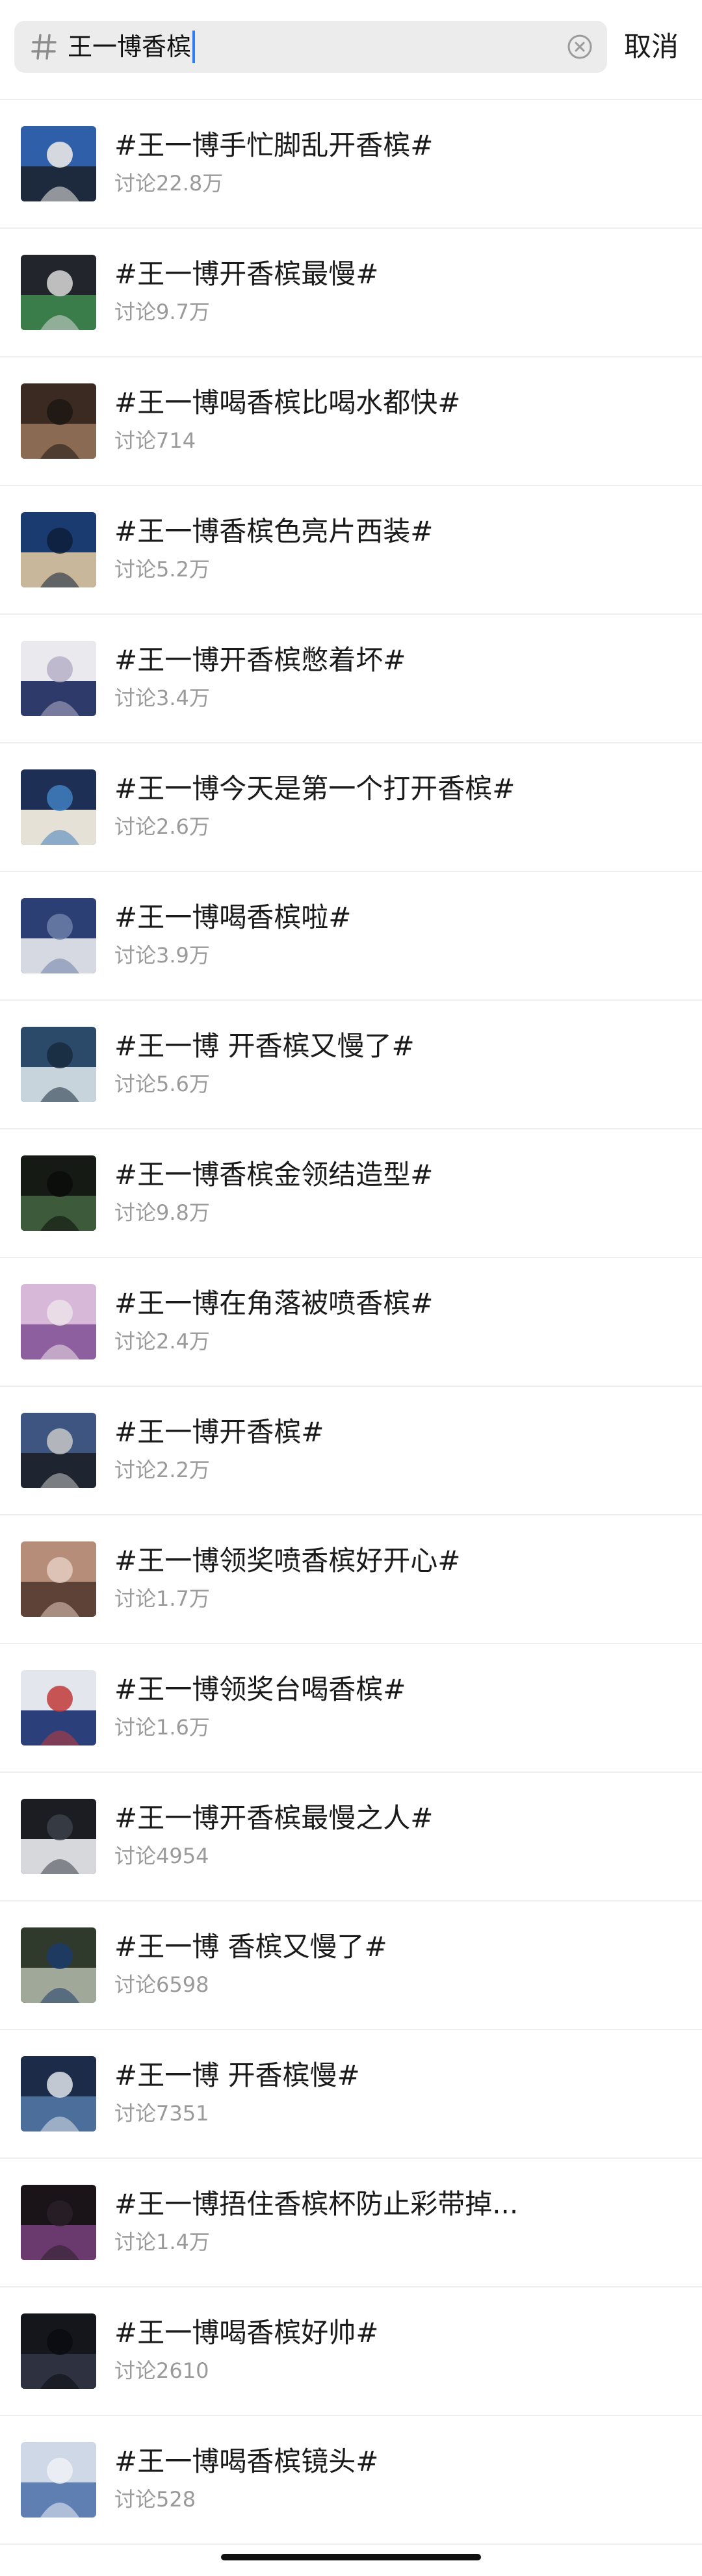  Describe the element at coordinates (274, 145) in the screenshot. I see `topic-title: #王一博手忙脚乱开香槟#` at that location.